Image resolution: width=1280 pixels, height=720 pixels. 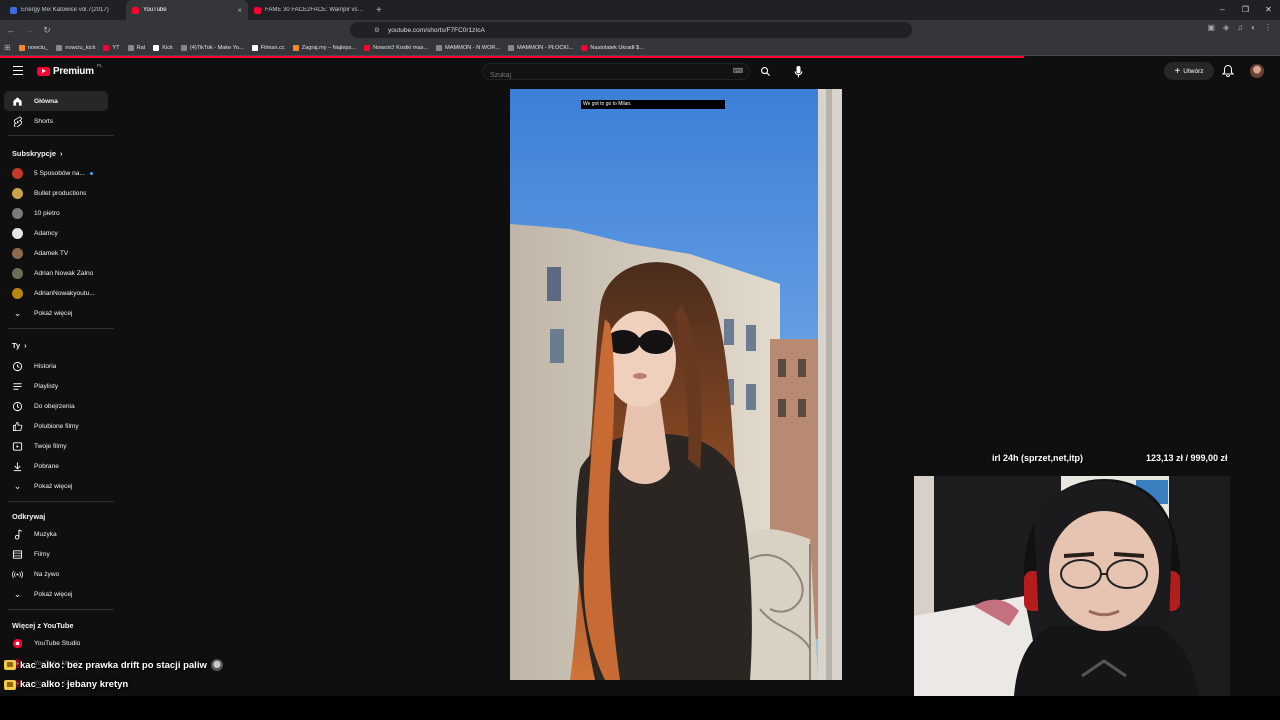 I want to click on sidebar-item-subscription: Adamcy, so click(x=56, y=233).